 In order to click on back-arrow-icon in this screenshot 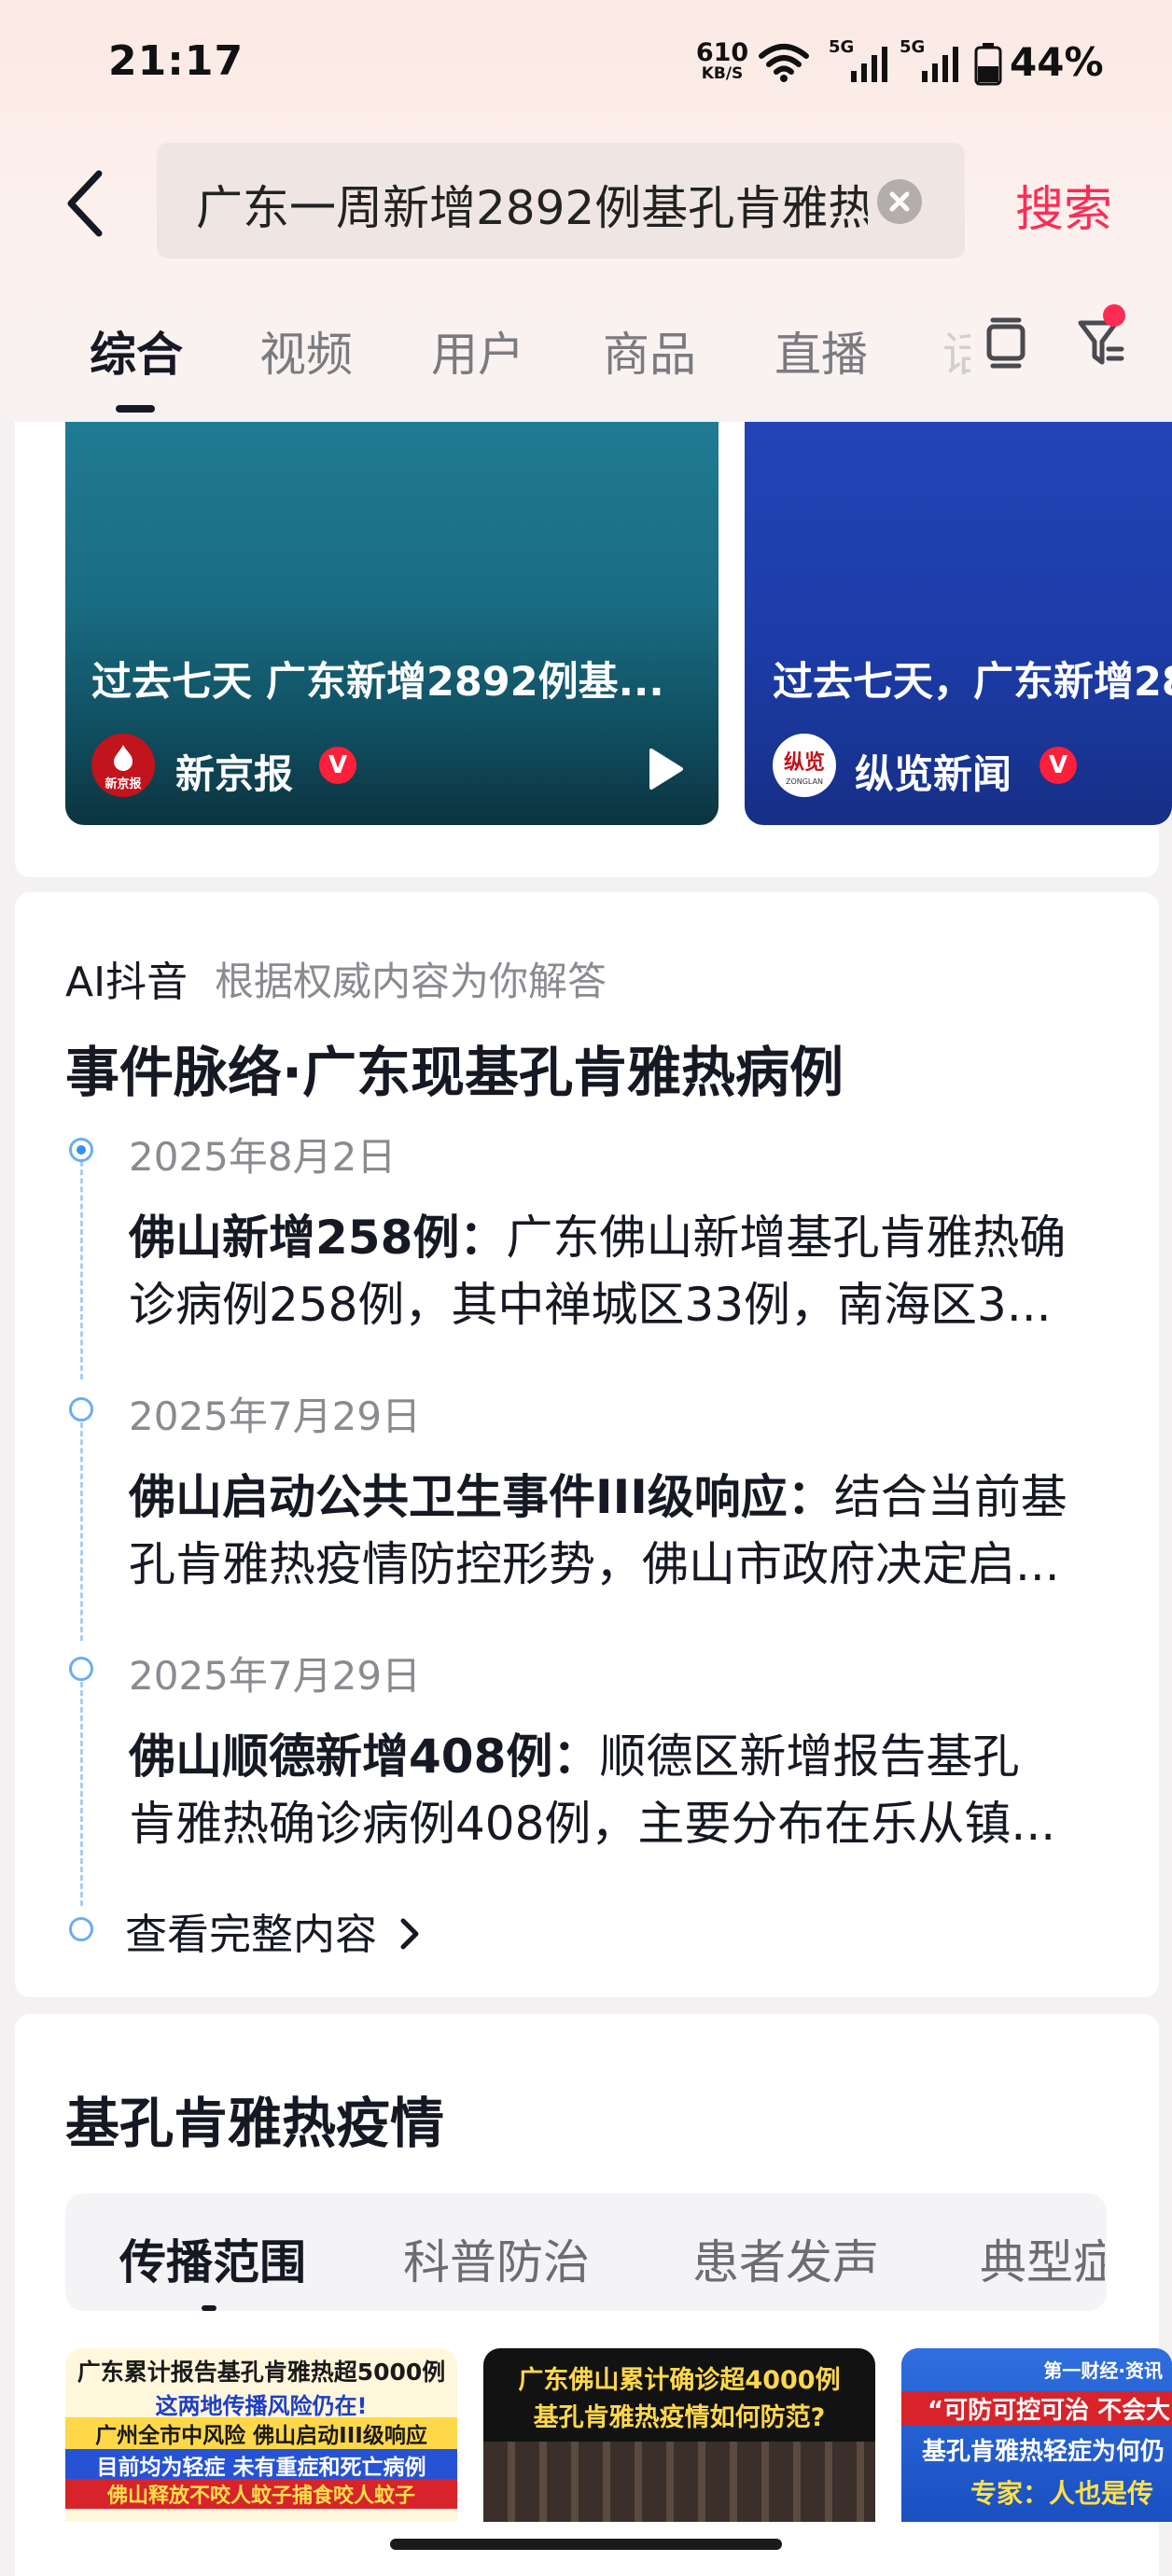, I will do `click(86, 203)`.